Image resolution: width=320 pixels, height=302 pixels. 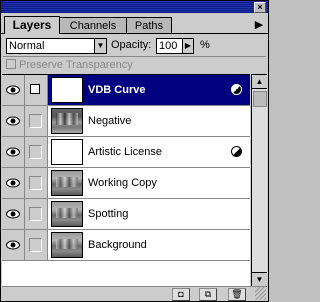 I want to click on divider, so click(x=134, y=56).